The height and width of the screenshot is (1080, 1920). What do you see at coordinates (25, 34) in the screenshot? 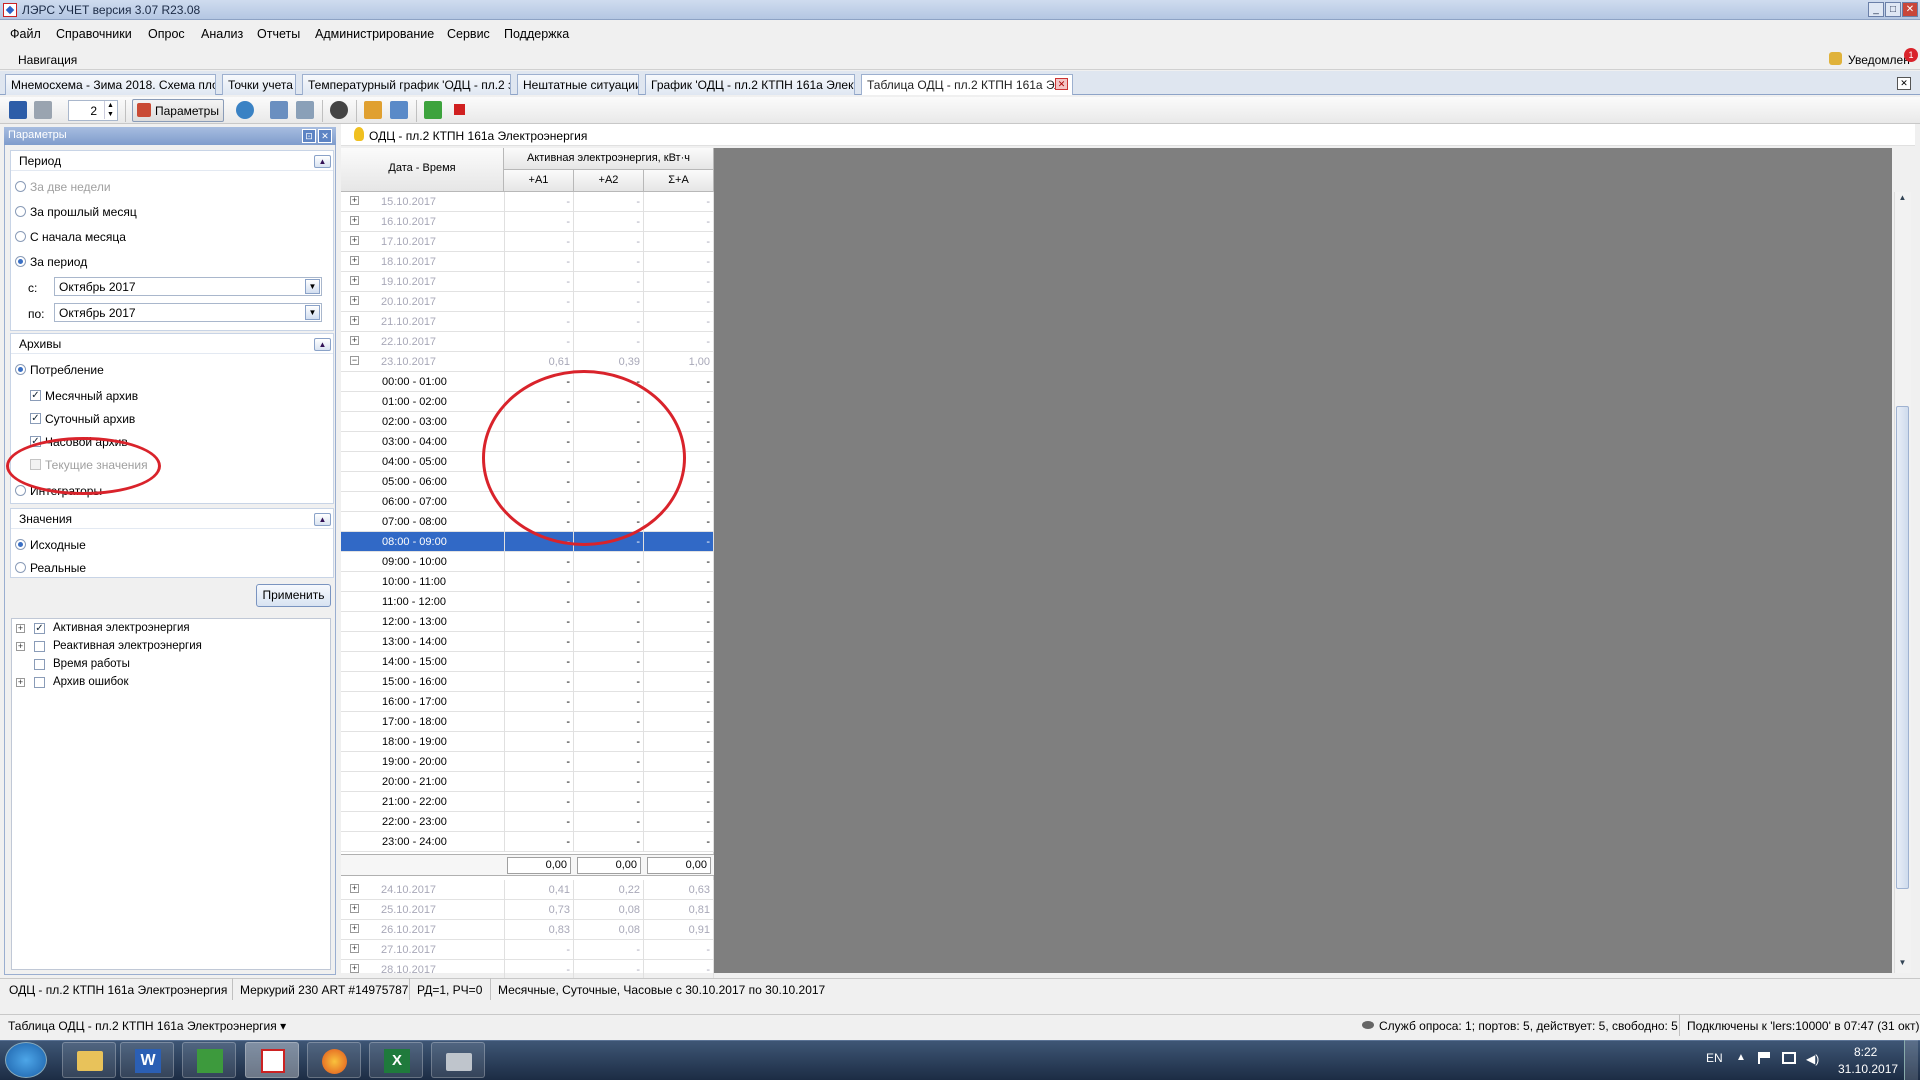
I see `menu-file: Файл` at bounding box center [25, 34].